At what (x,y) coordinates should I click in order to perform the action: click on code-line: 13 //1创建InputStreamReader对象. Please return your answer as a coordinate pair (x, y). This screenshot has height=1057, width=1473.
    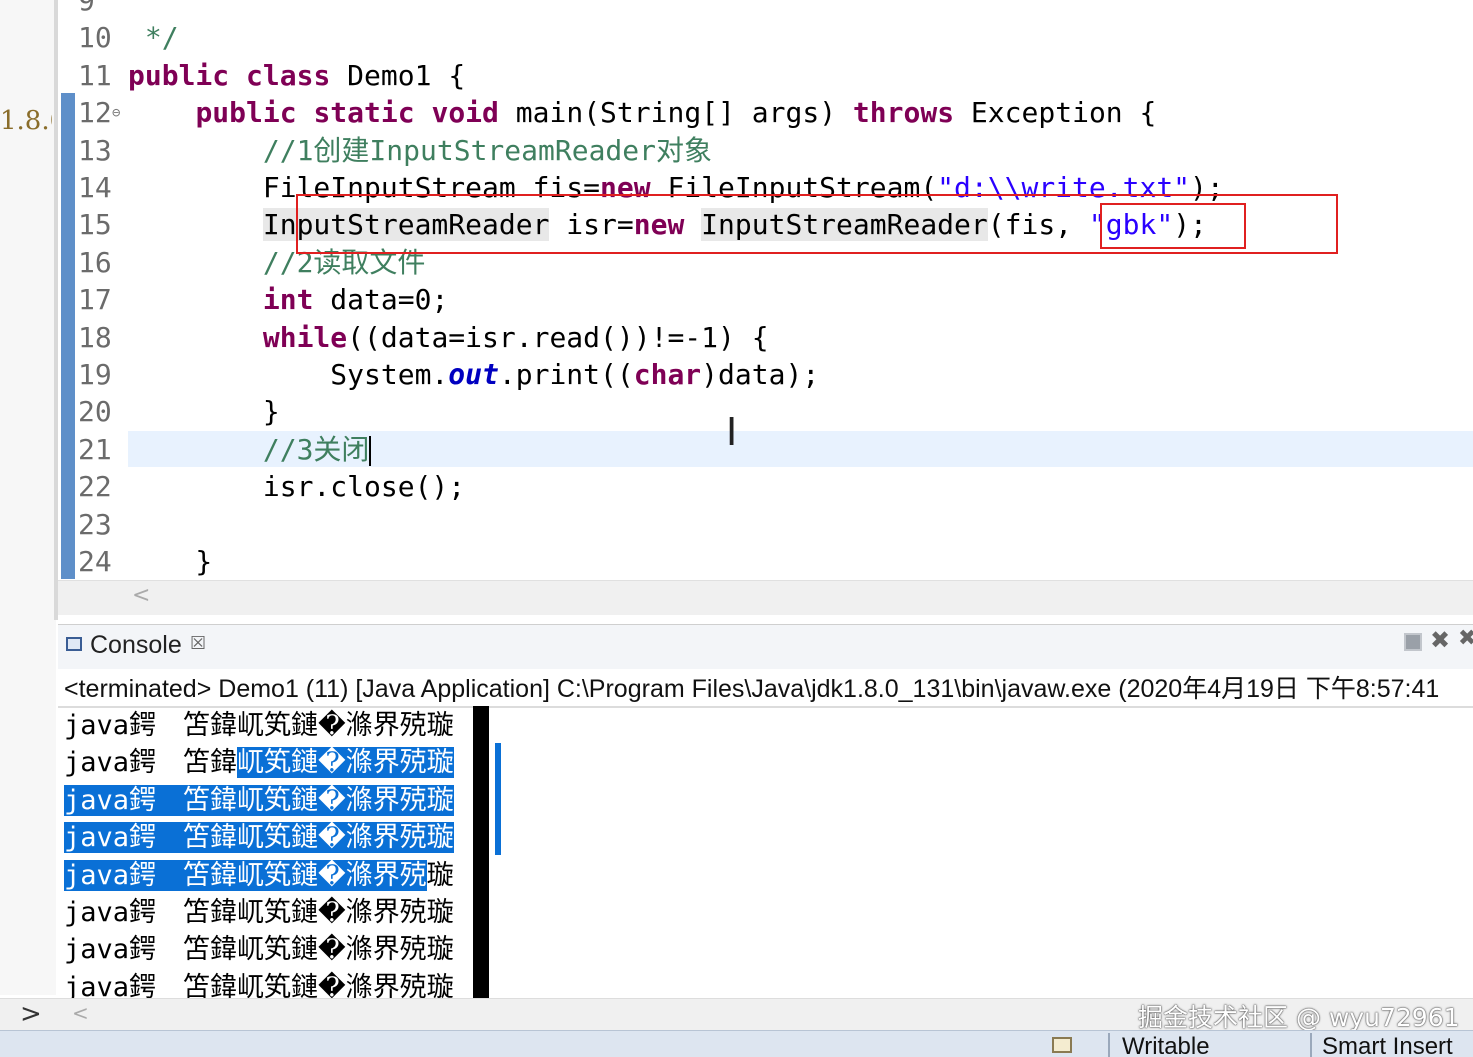
    Looking at the image, I should click on (765, 150).